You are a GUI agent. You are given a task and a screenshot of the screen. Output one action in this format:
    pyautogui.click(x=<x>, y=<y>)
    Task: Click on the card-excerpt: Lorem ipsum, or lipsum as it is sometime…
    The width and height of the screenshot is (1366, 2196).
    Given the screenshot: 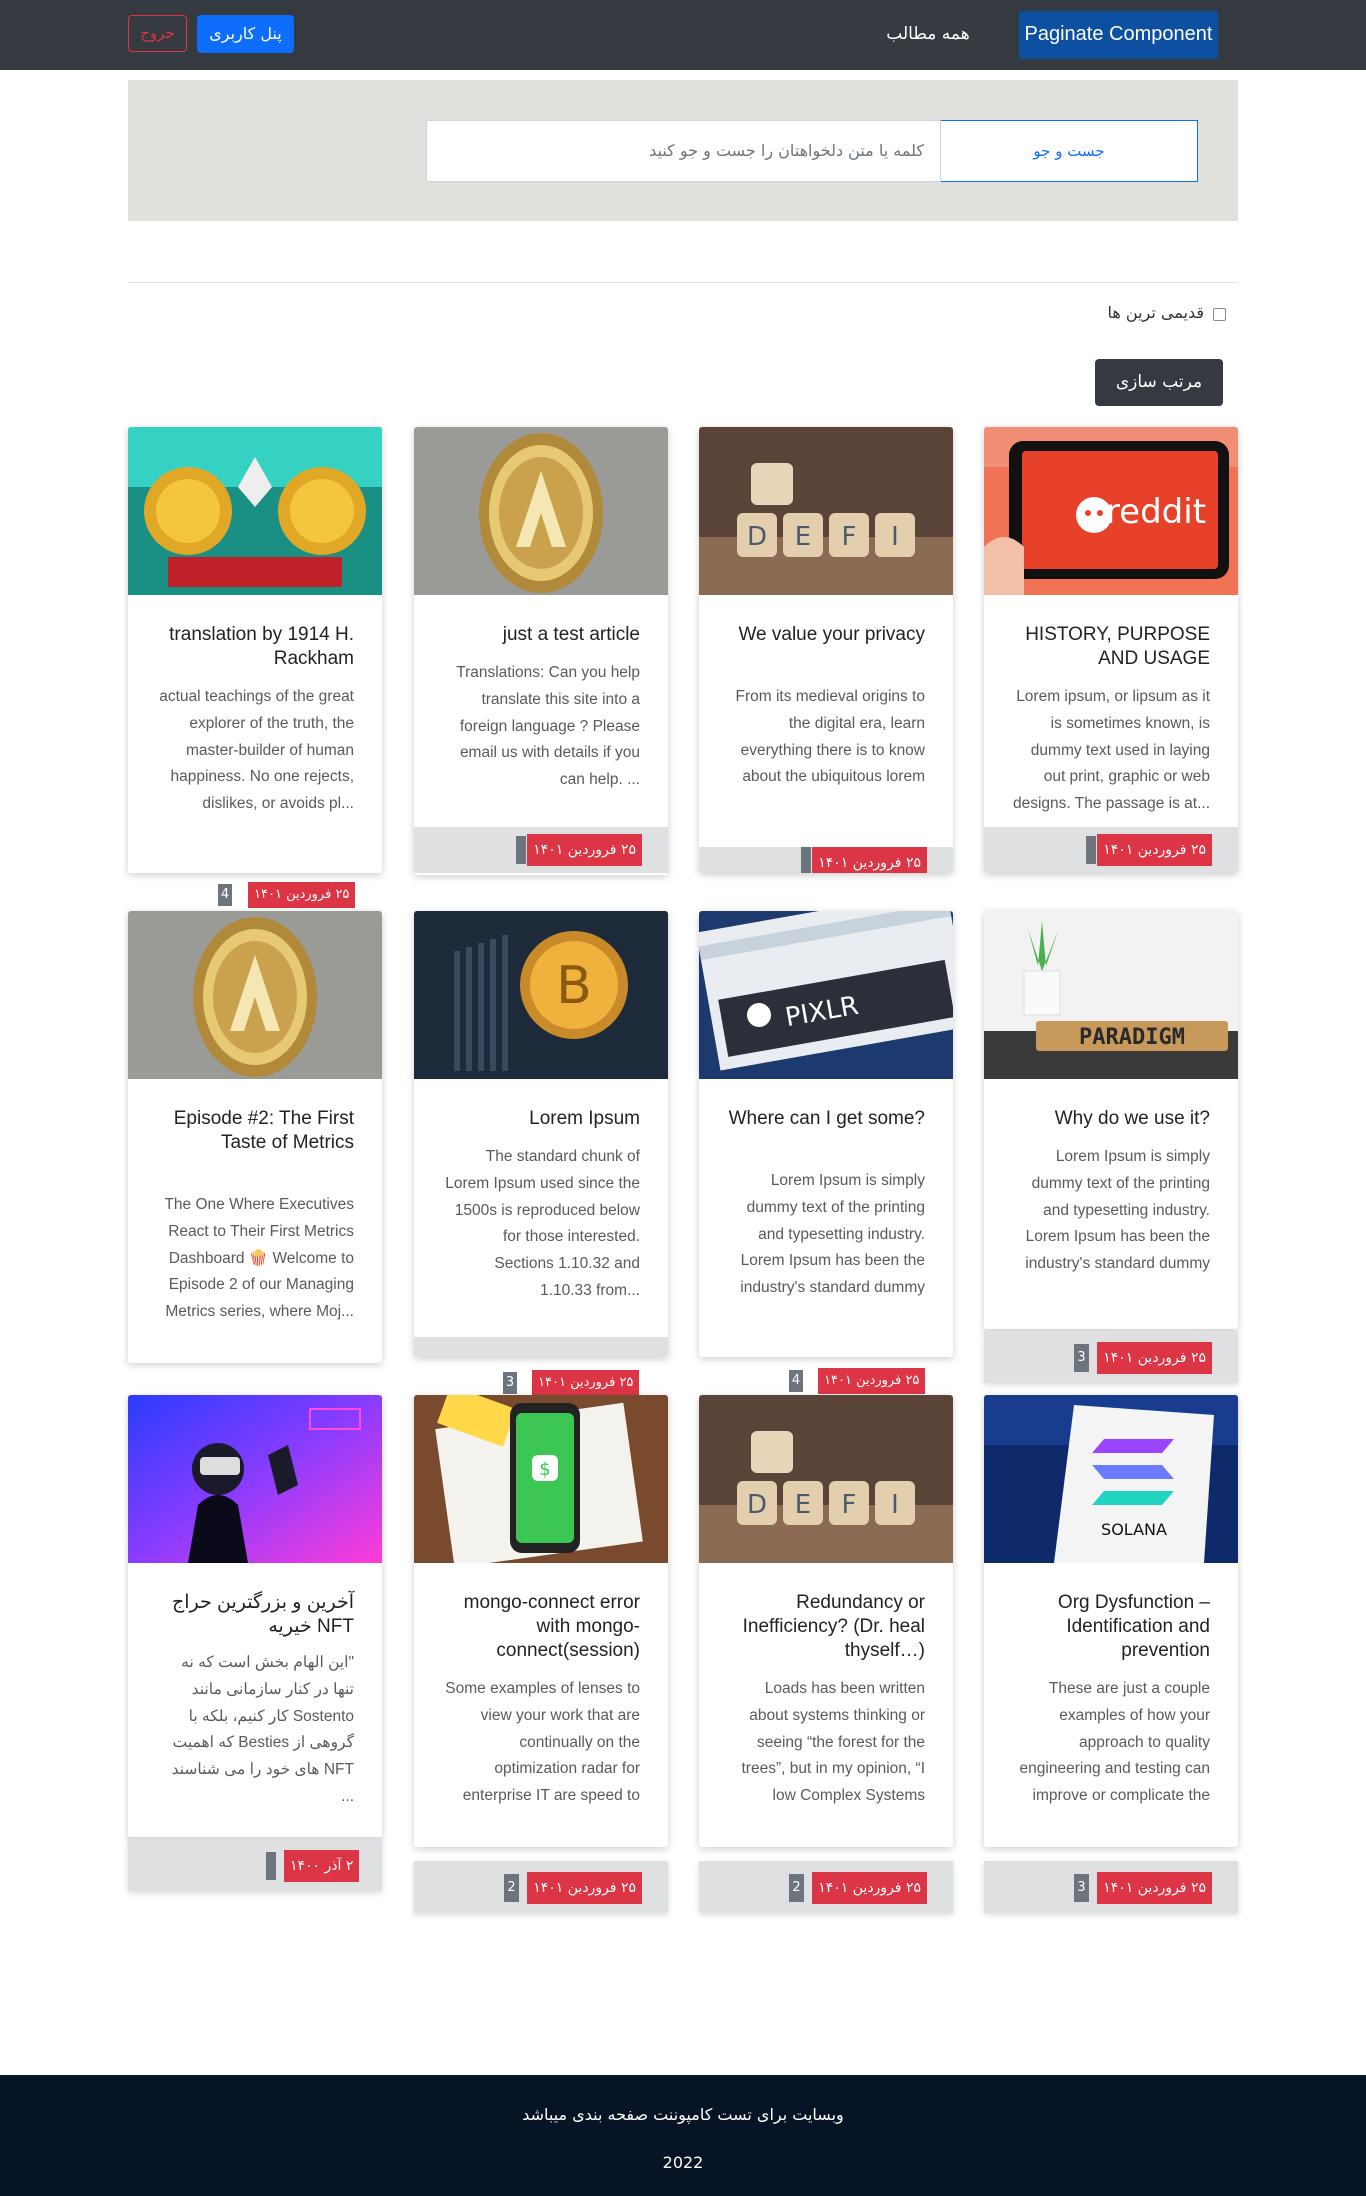 What is the action you would take?
    pyautogui.click(x=1111, y=750)
    